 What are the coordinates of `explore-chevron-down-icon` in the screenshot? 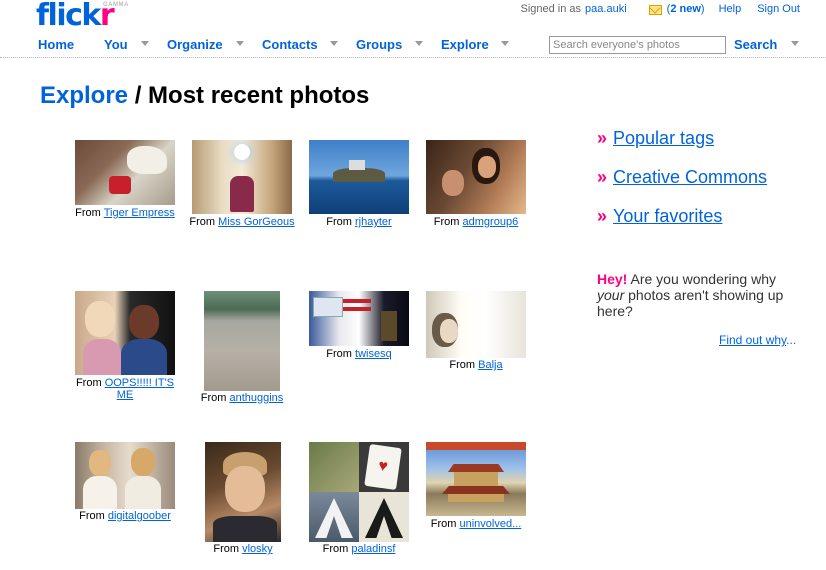 It's located at (505, 43).